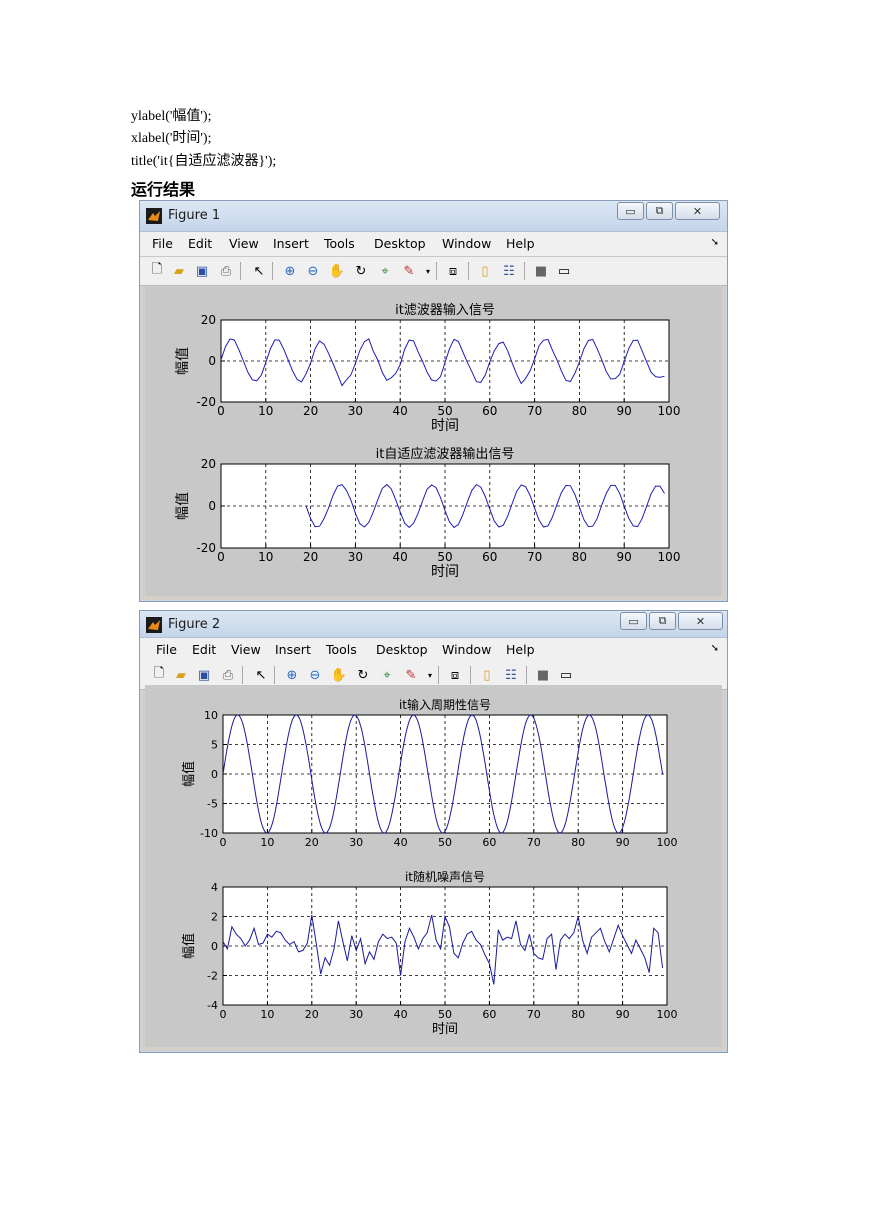  What do you see at coordinates (400, 557) in the screenshot?
I see `x-tick-label: 40` at bounding box center [400, 557].